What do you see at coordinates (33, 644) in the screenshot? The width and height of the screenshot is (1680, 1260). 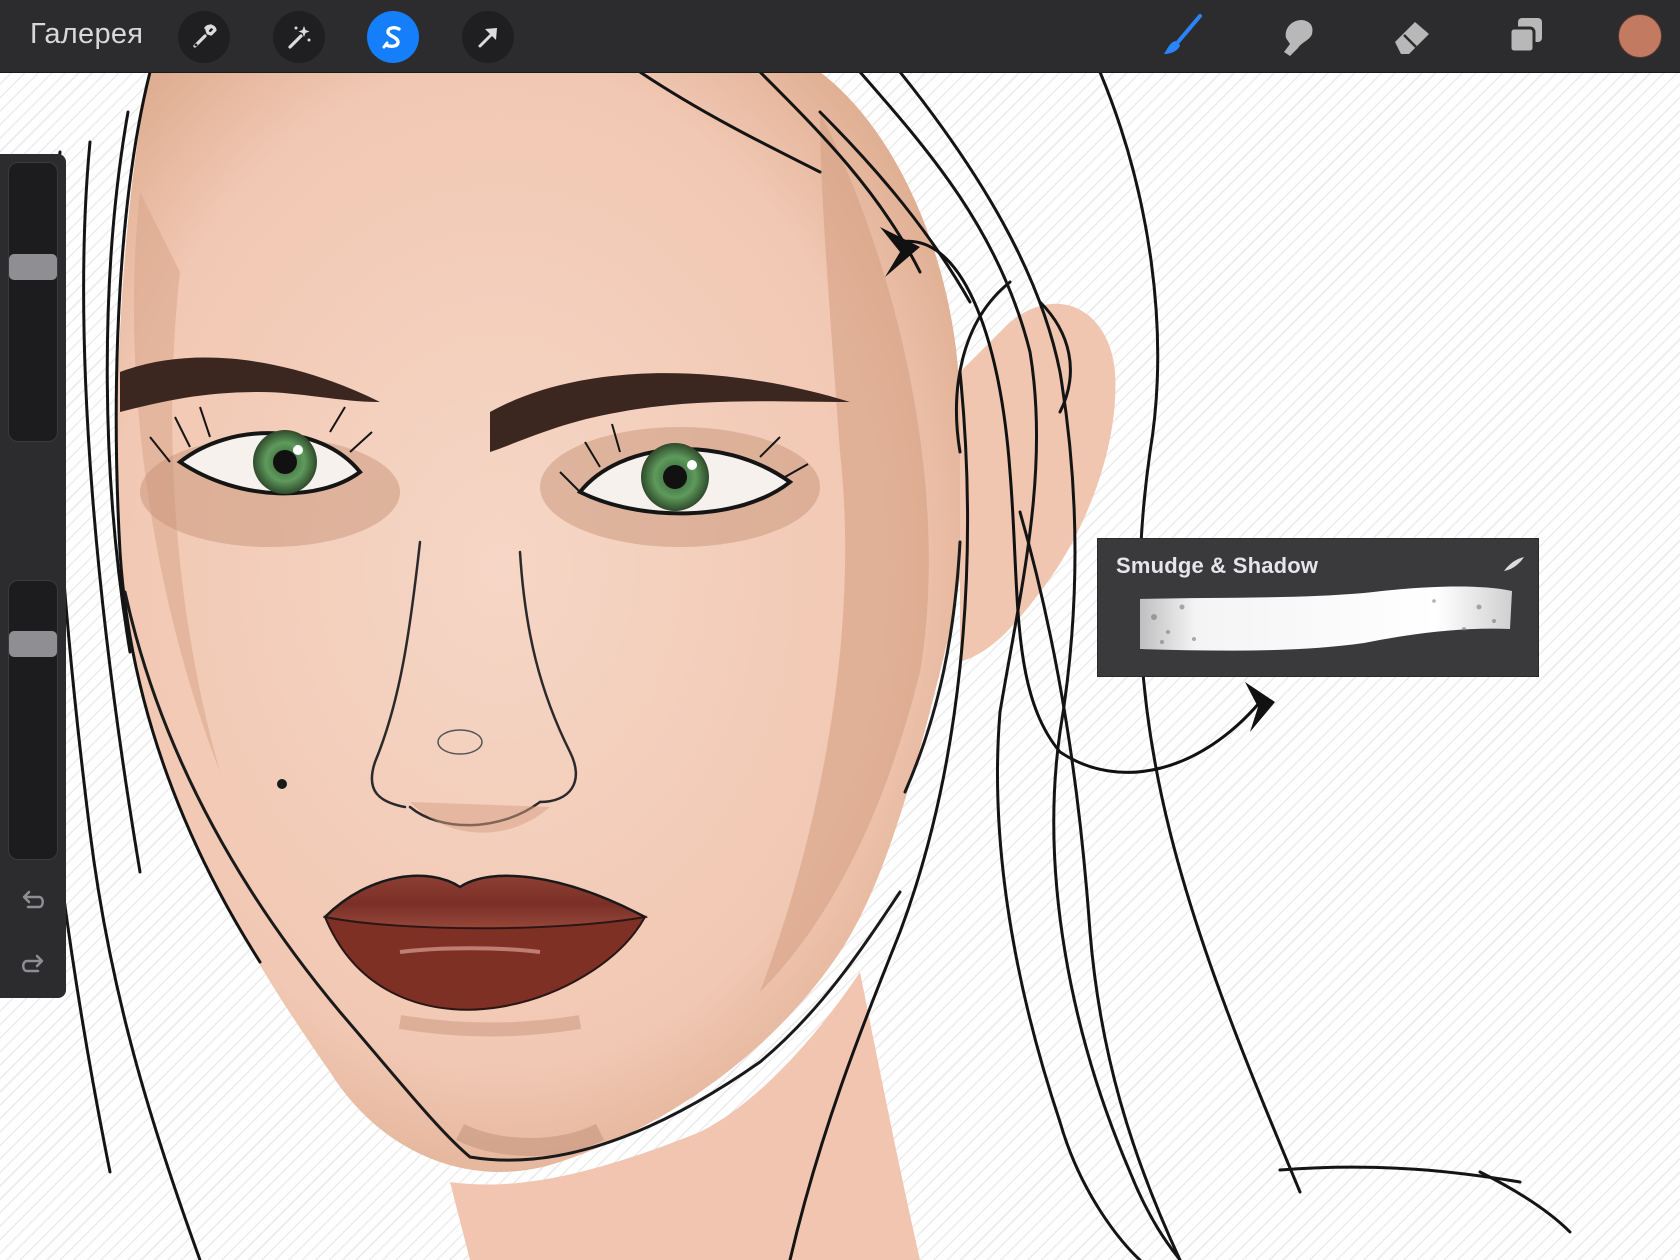 I see `opacity-thumb` at bounding box center [33, 644].